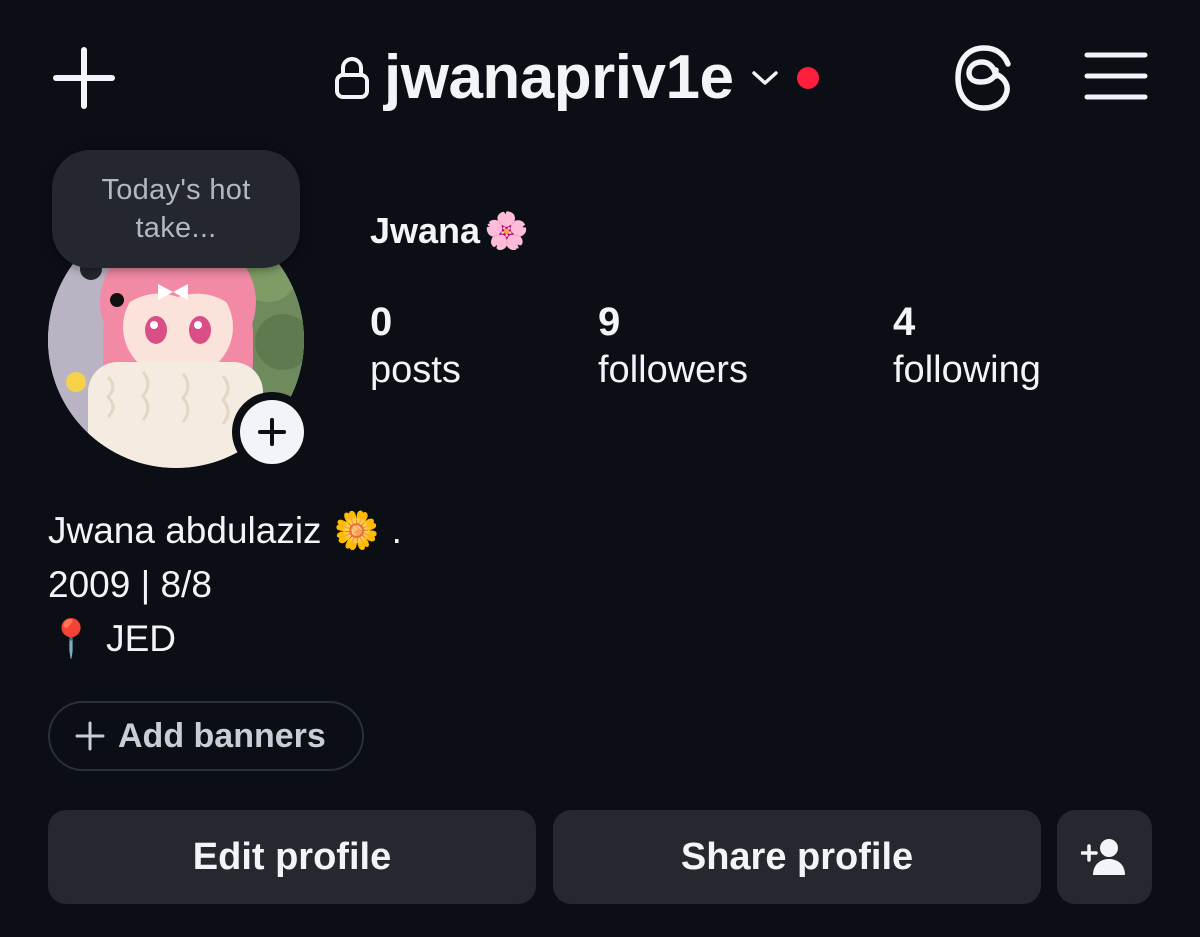  Describe the element at coordinates (904, 322) in the screenshot. I see `following-count: 4` at that location.